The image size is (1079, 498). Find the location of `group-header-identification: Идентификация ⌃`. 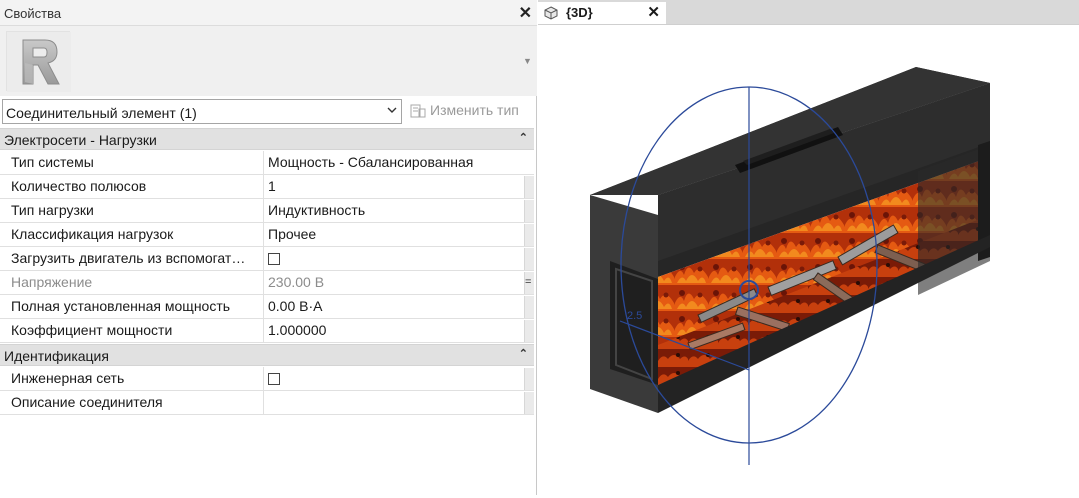

group-header-identification: Идентификация ⌃ is located at coordinates (267, 355).